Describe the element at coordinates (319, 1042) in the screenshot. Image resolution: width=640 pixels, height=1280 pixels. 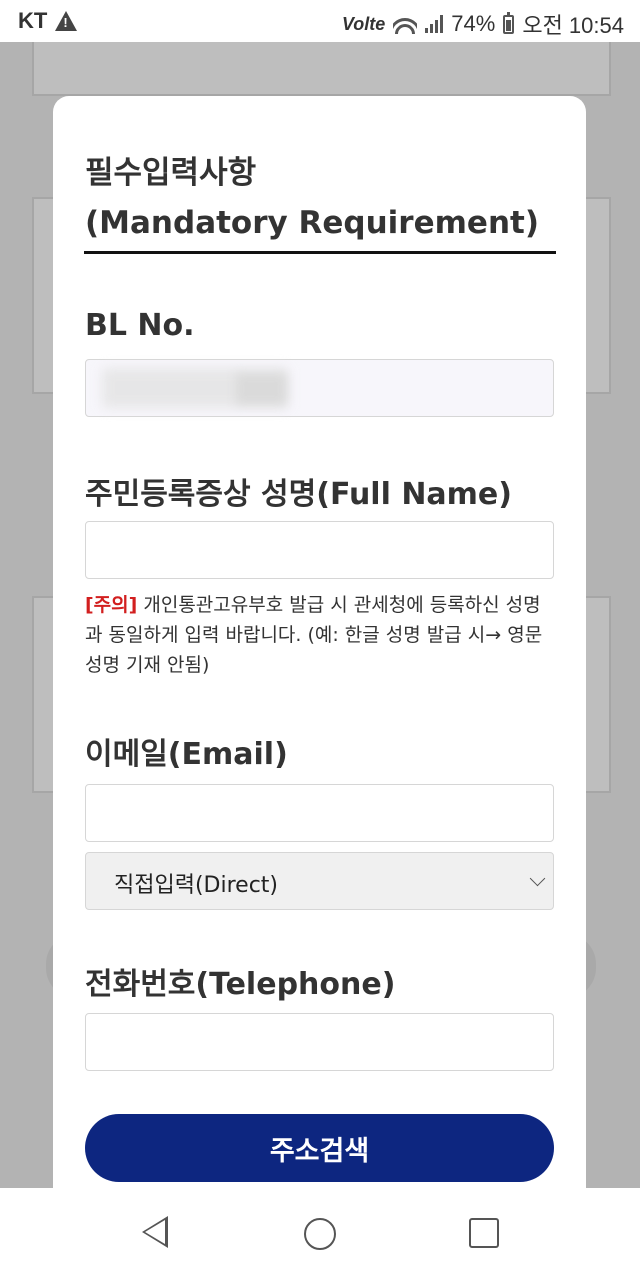
I see `telephone-field` at that location.